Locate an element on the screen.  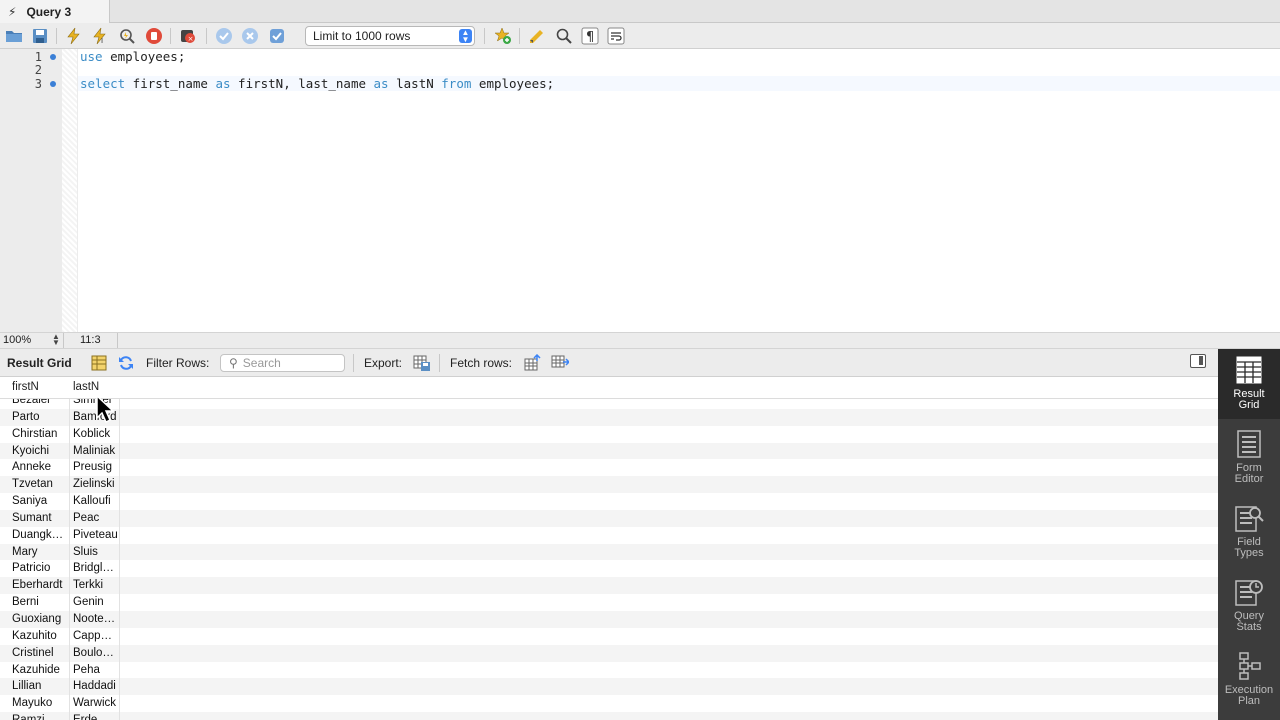
cell-firstn: Kazuhide is located at coordinates (41, 670).